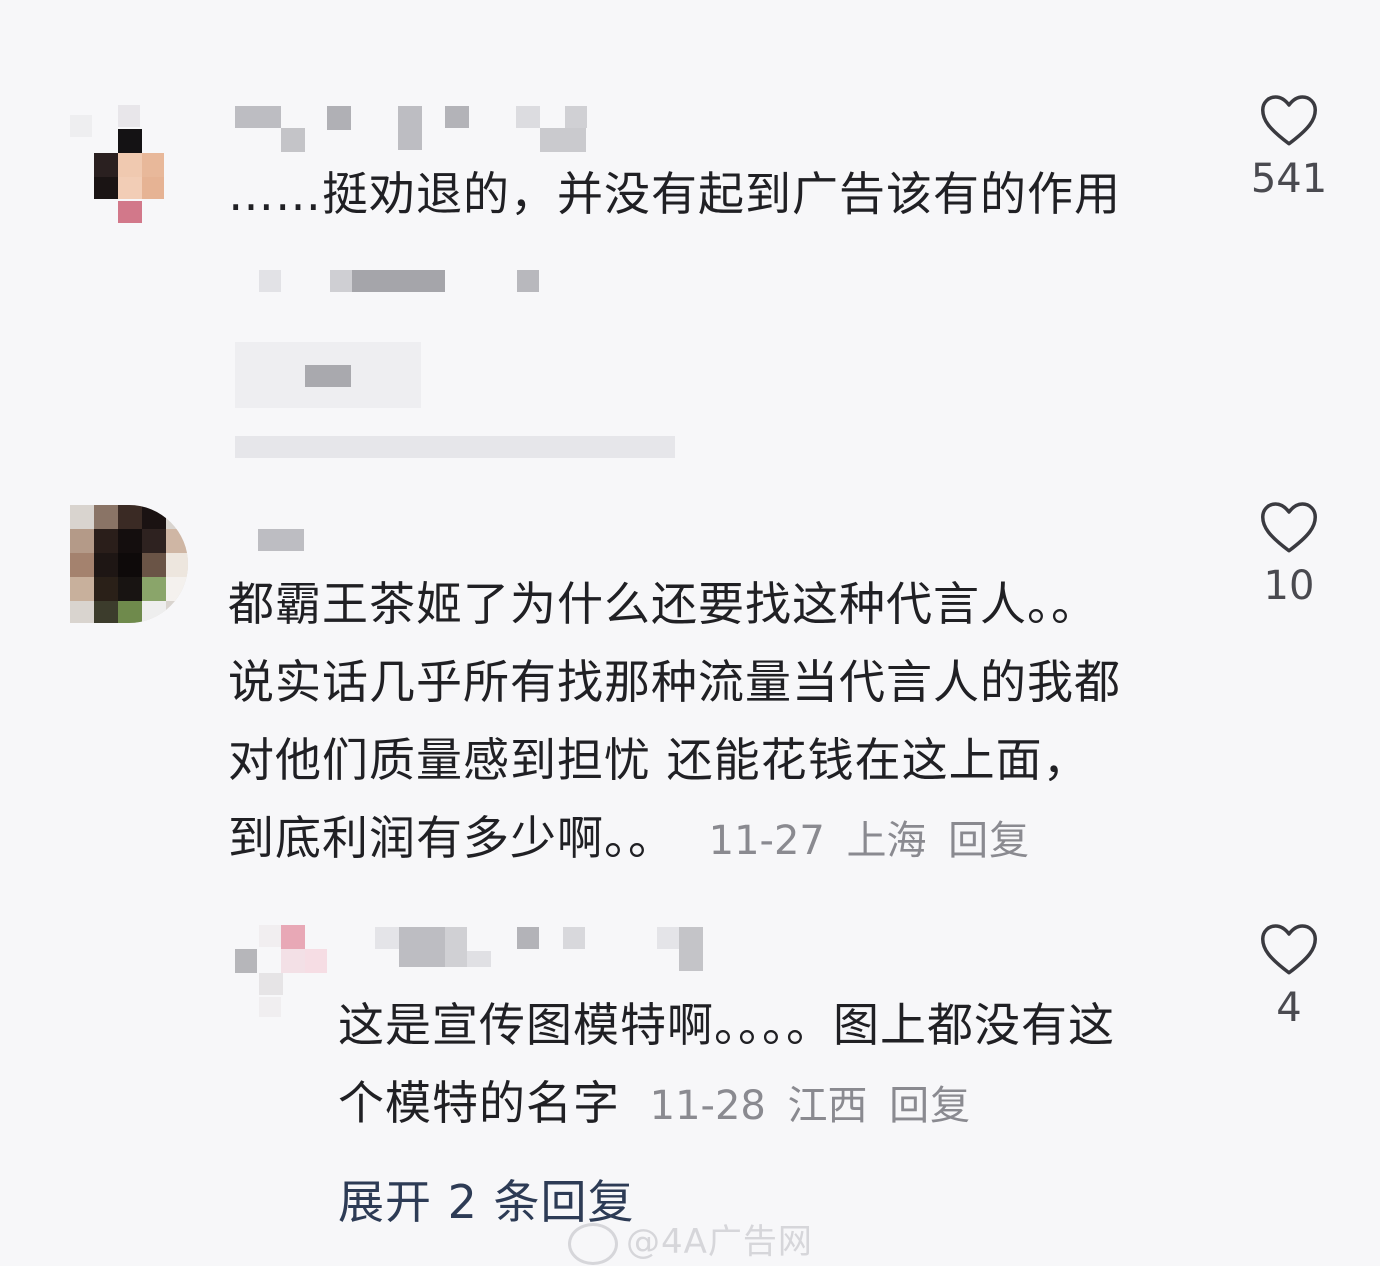 The width and height of the screenshot is (1380, 1266). Describe the element at coordinates (659, 760) in the screenshot. I see `comment-text-line: 对他们质量感到担忧 还能花钱在这上面，` at that location.